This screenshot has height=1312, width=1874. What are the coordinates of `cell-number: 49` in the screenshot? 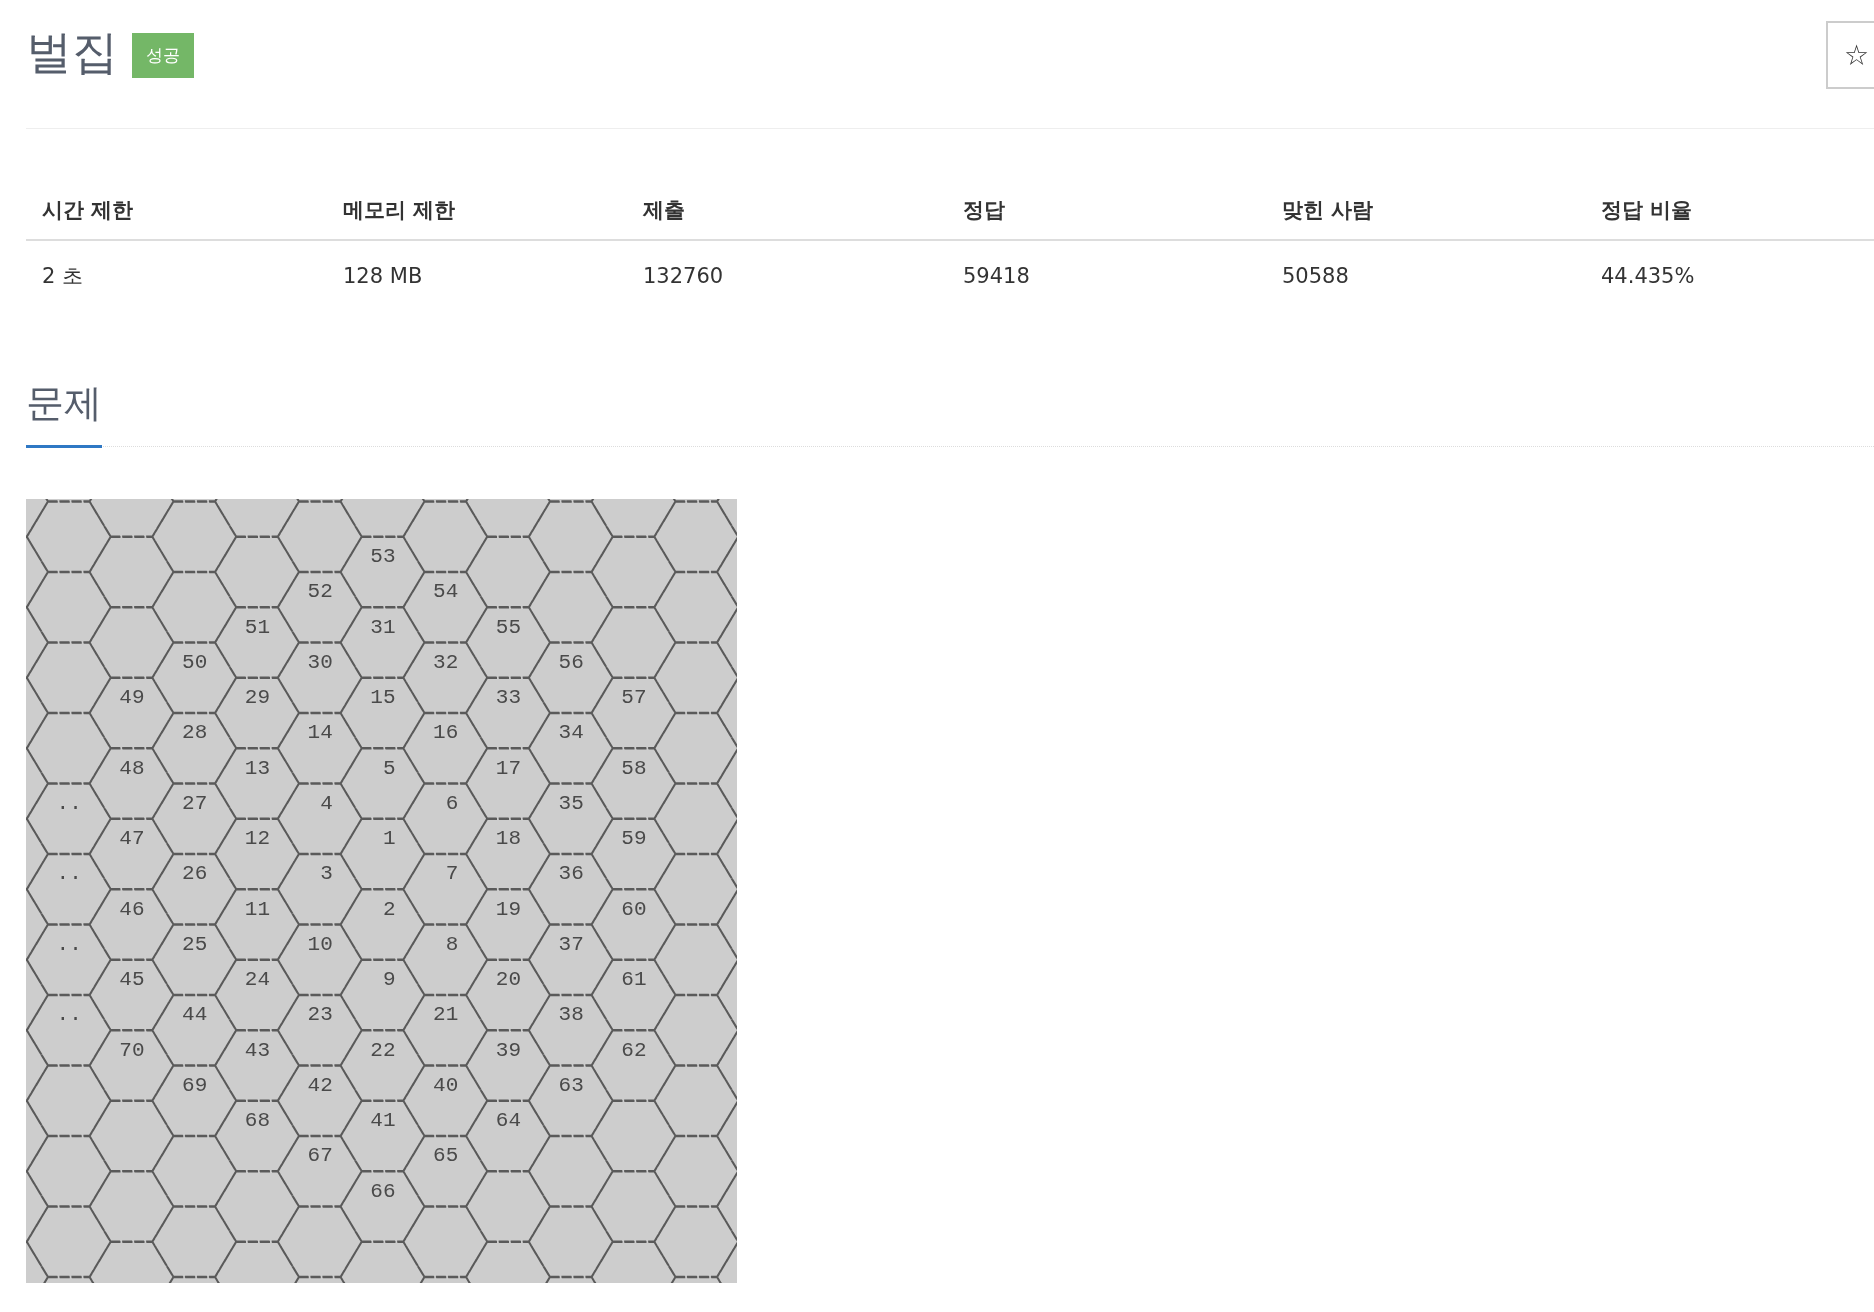 It's located at (132, 697).